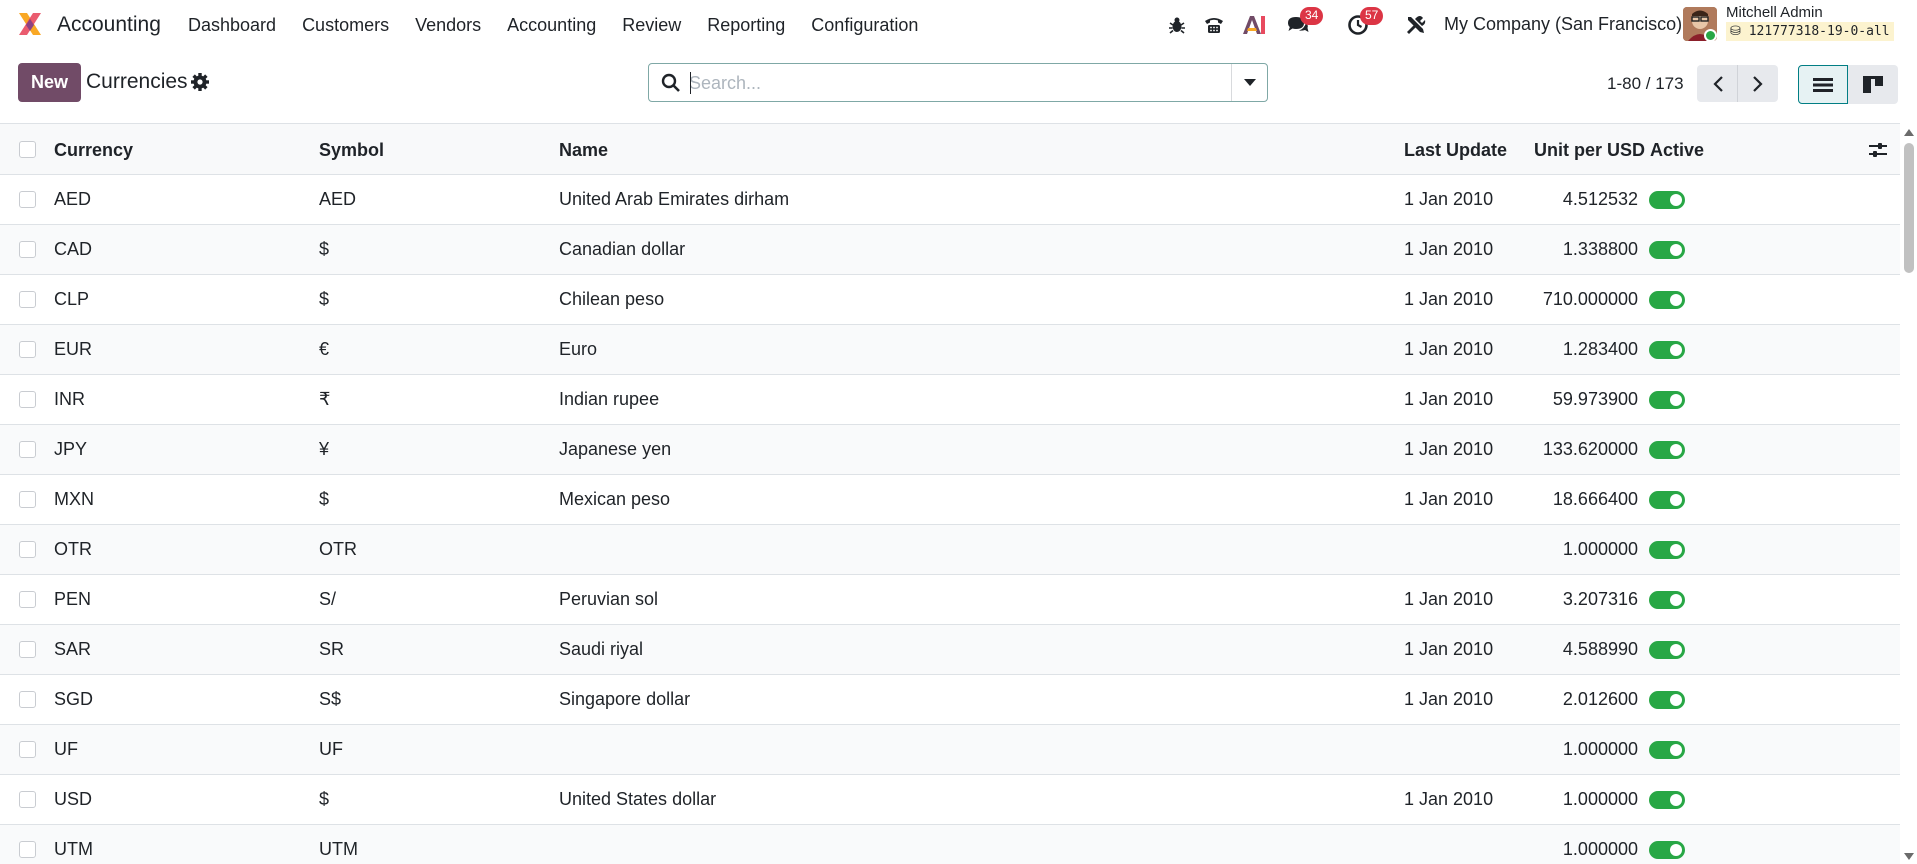  I want to click on menu-reporting: Reporting, so click(746, 25).